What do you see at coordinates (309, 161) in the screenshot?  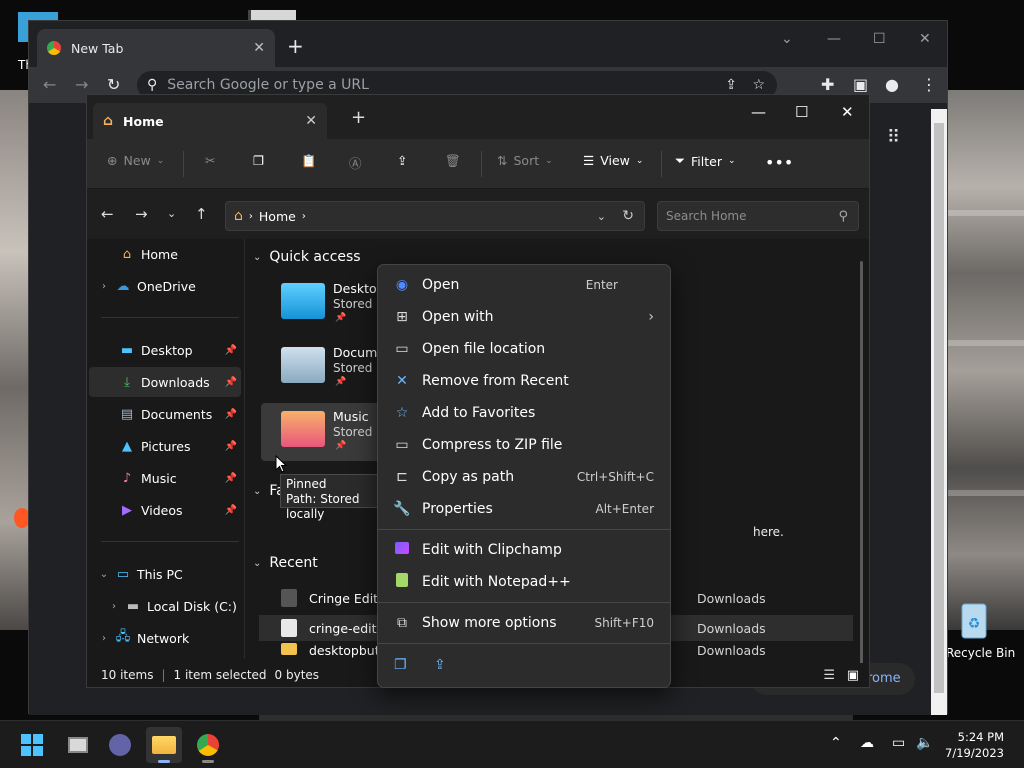 I see `paste-button: 📋` at bounding box center [309, 161].